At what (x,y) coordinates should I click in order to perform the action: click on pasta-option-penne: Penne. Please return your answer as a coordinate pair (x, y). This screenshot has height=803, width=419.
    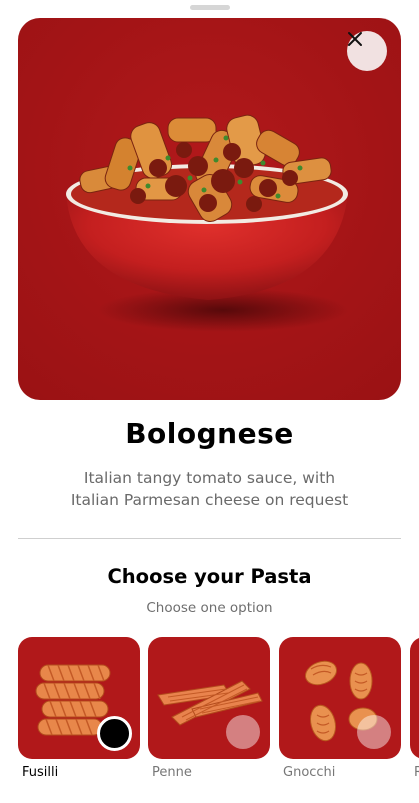
    Looking at the image, I should click on (209, 708).